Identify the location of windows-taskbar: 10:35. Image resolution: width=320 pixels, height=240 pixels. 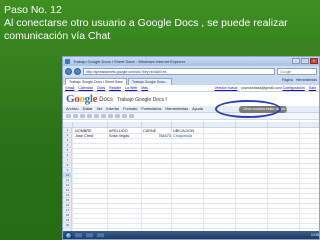
(191, 235).